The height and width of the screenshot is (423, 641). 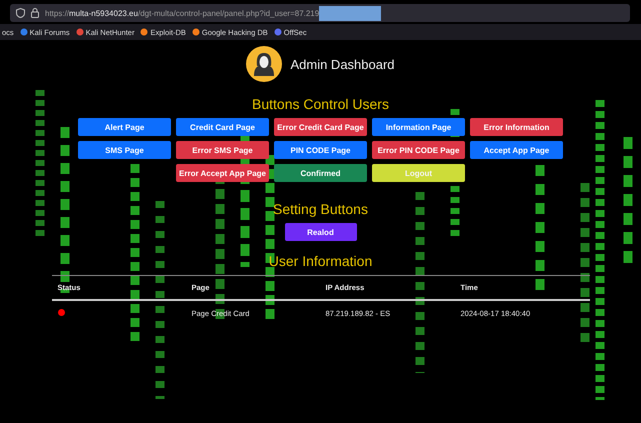 What do you see at coordinates (320, 209) in the screenshot?
I see `section-title: Setting Buttons` at bounding box center [320, 209].